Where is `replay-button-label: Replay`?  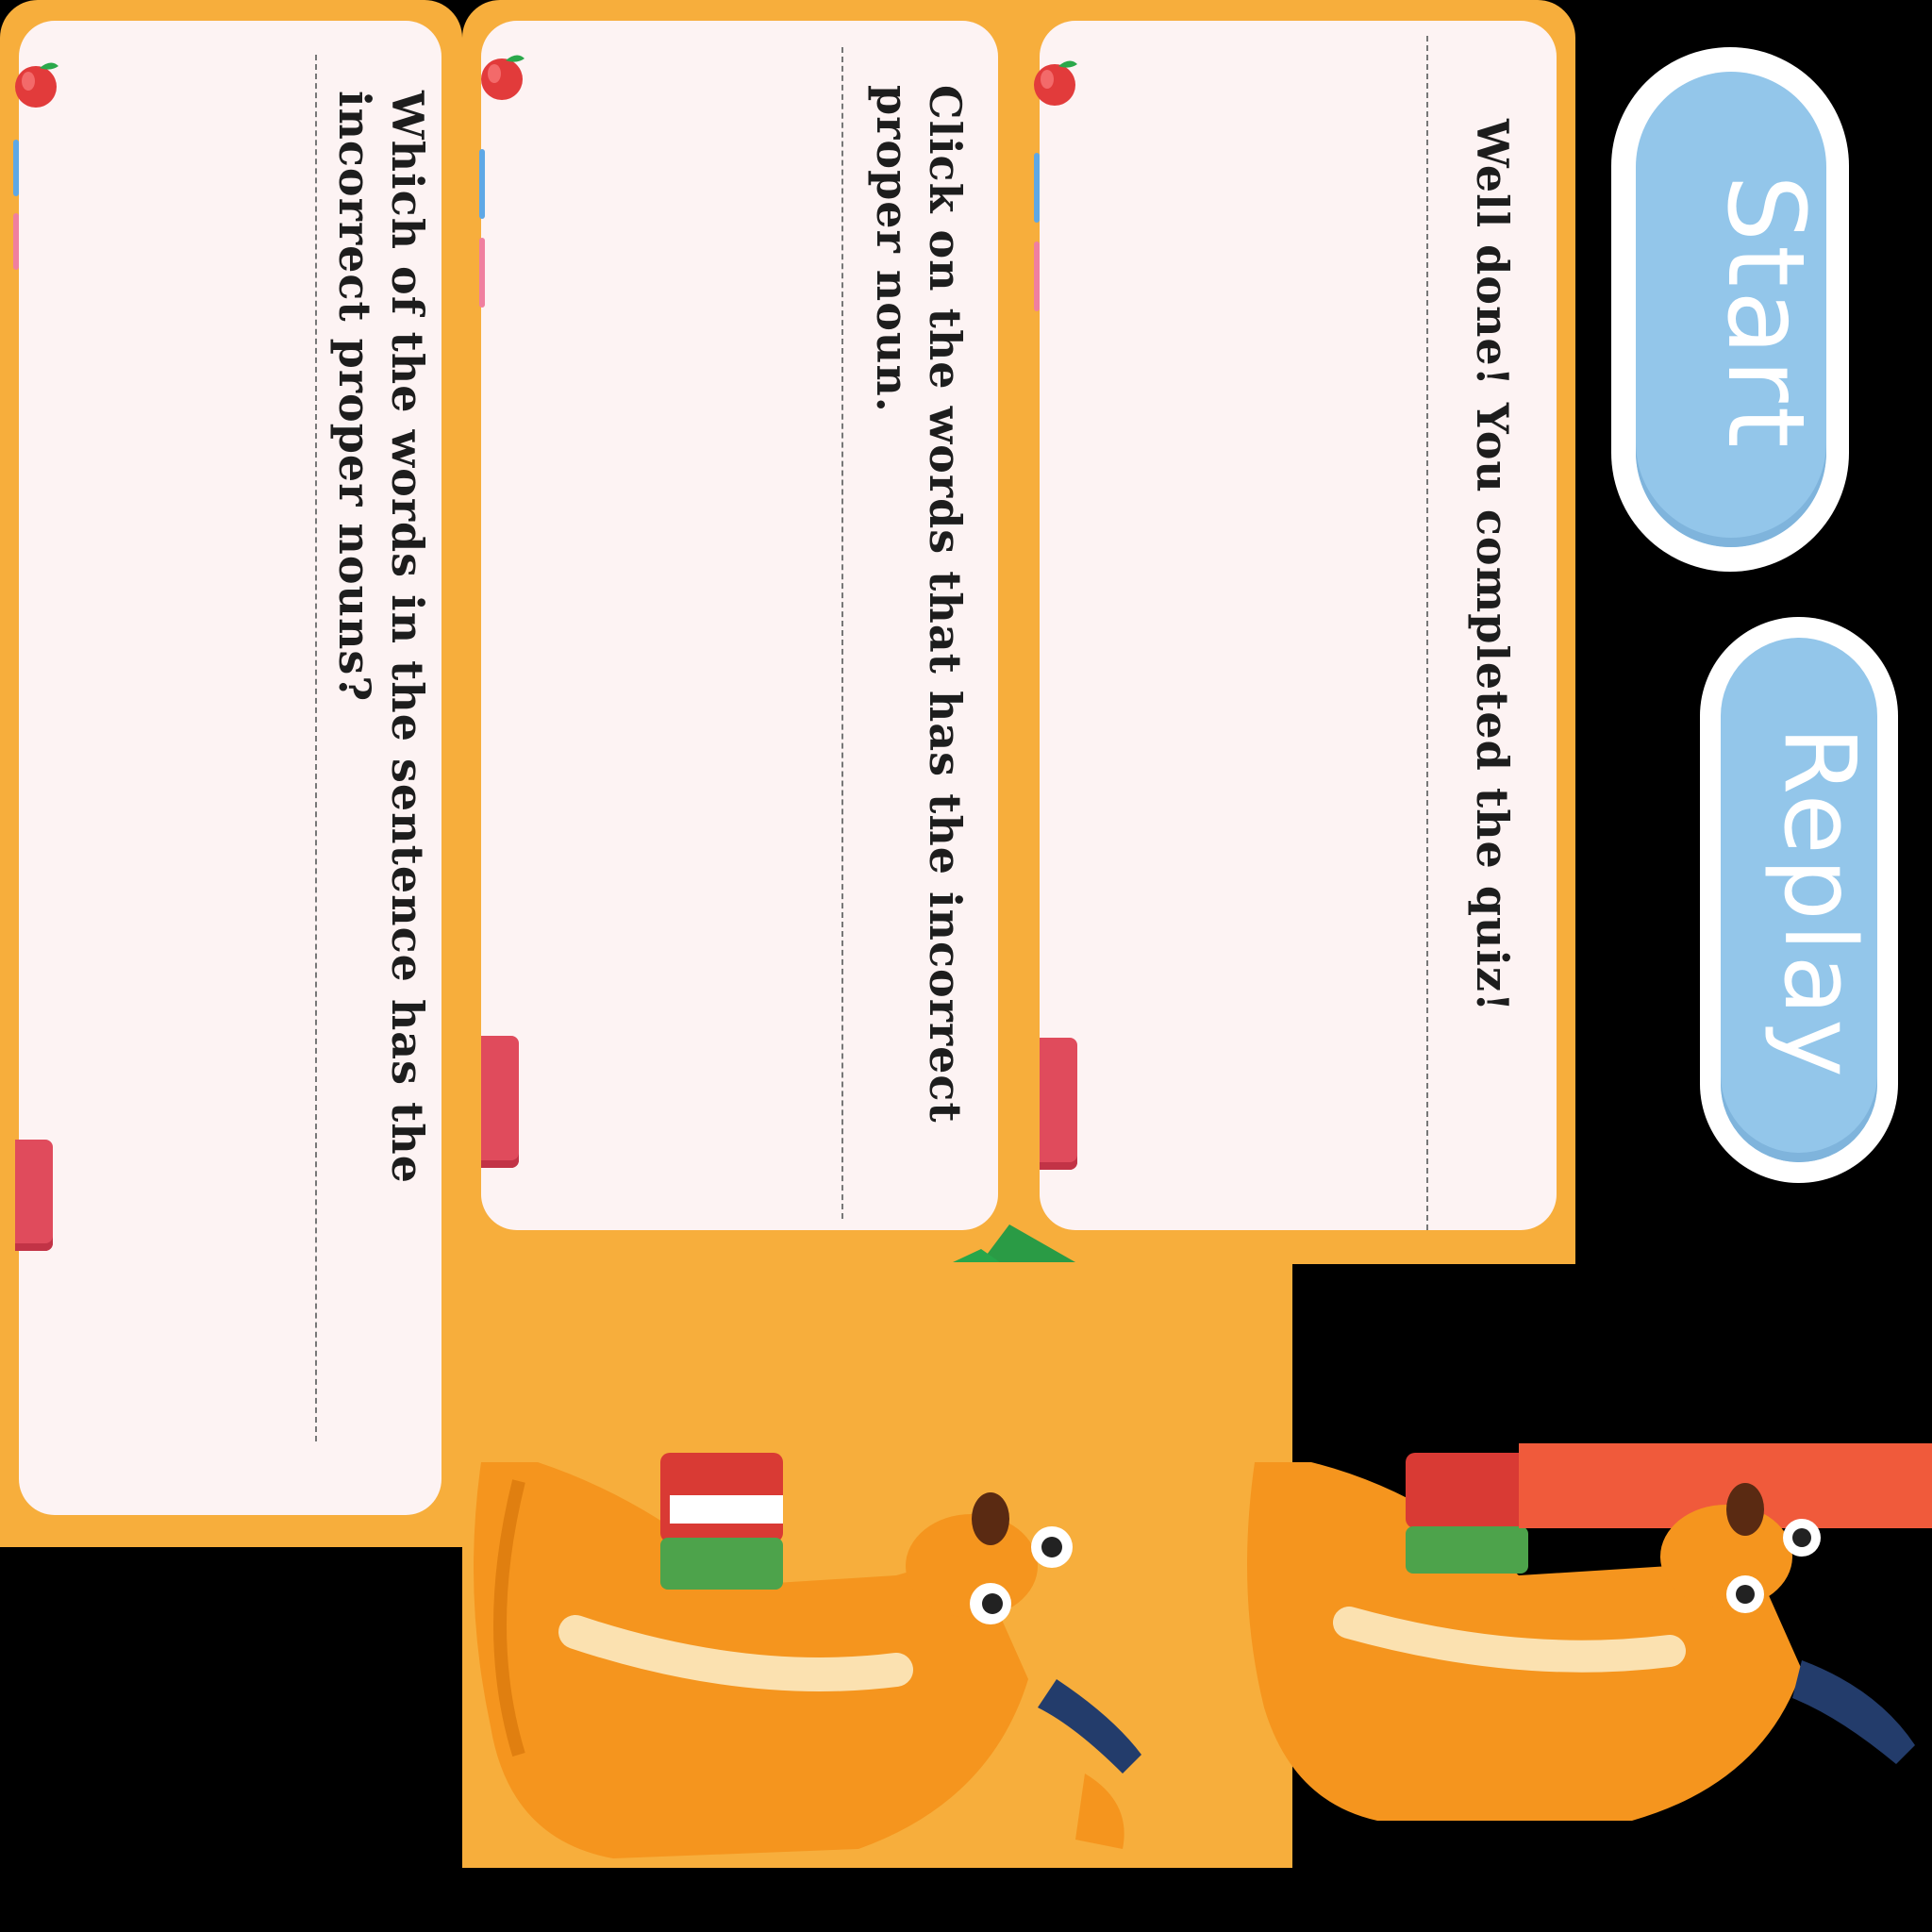
replay-button-label: Replay is located at coordinates (1819, 904).